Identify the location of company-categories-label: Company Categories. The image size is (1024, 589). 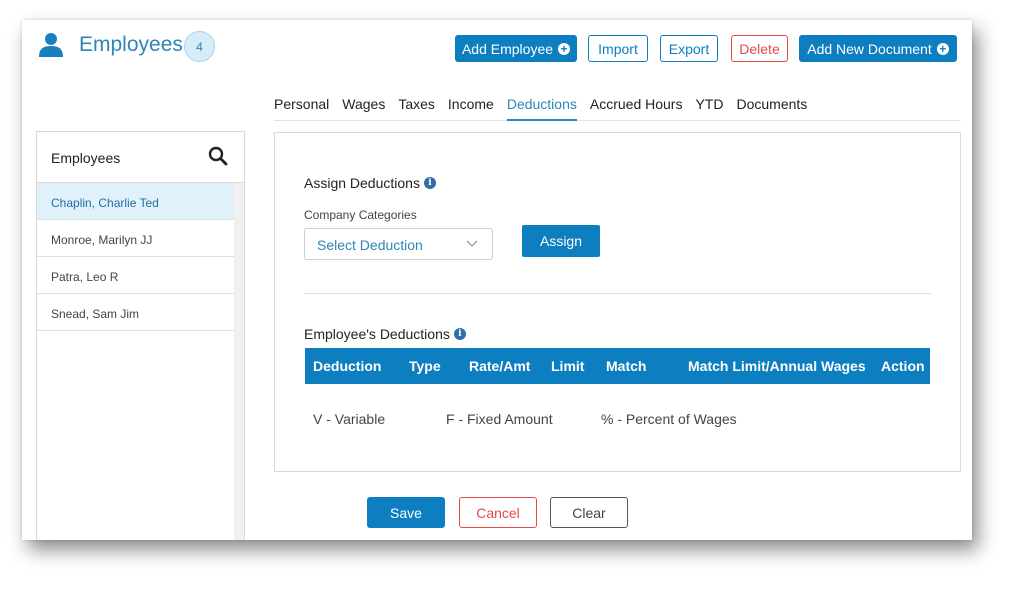
(360, 215).